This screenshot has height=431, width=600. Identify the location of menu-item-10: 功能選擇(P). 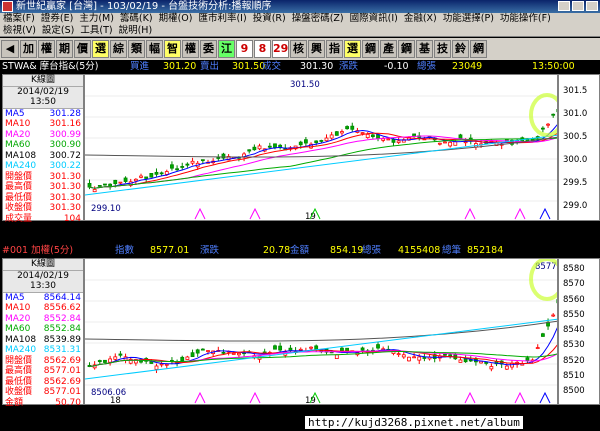
(468, 19).